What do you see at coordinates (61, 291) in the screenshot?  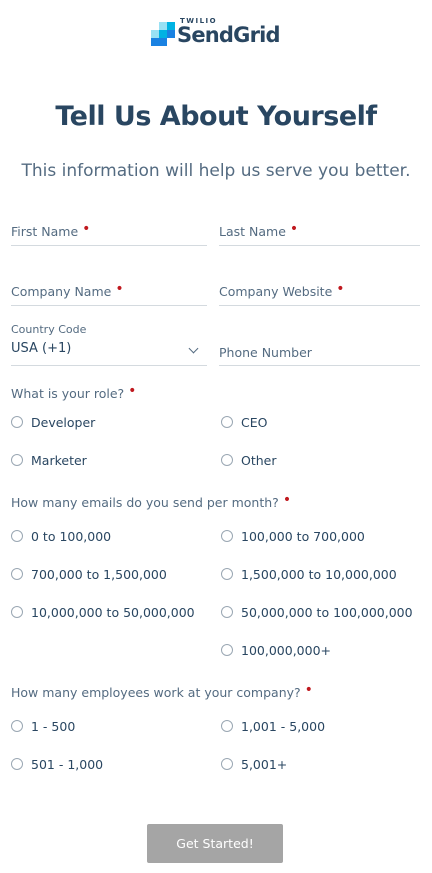 I see `company-name-label: Company Name` at bounding box center [61, 291].